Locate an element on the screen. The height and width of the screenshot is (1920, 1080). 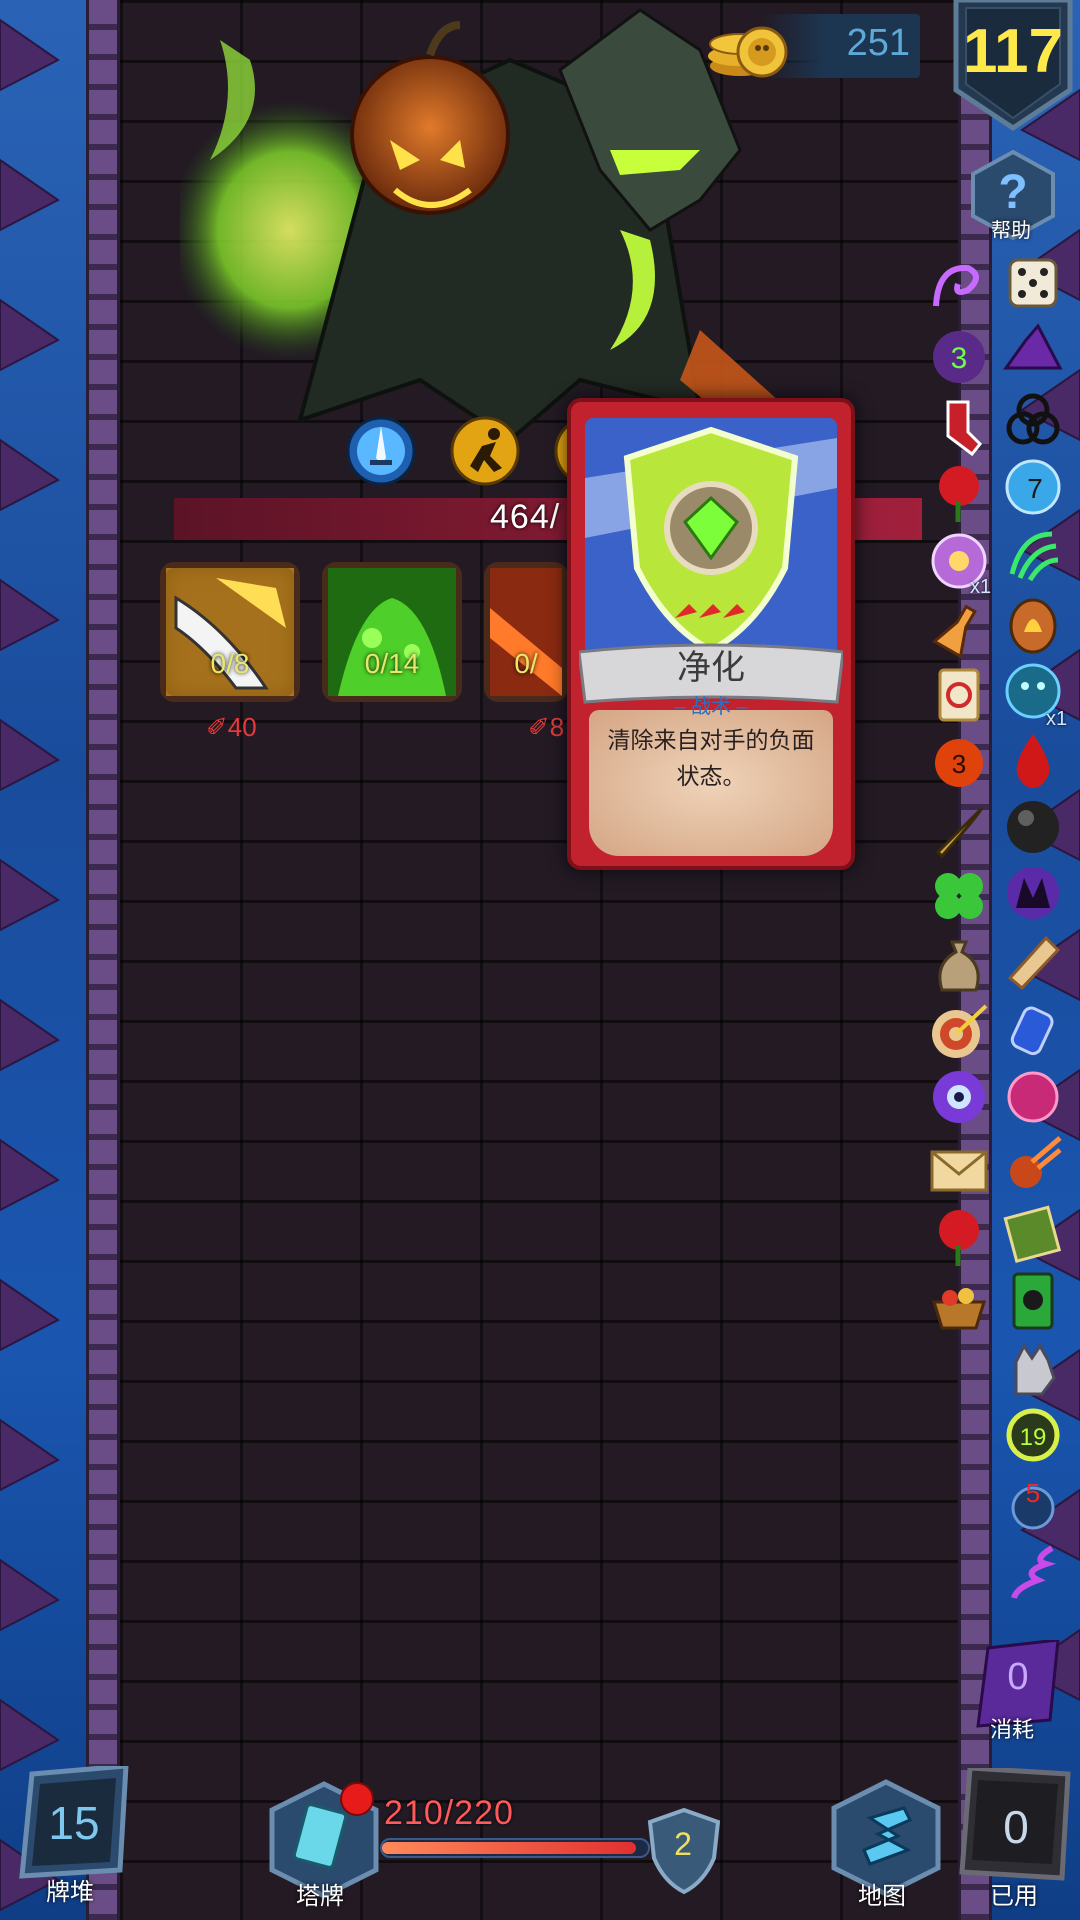
floor-number: 117 is located at coordinates (1013, 51).